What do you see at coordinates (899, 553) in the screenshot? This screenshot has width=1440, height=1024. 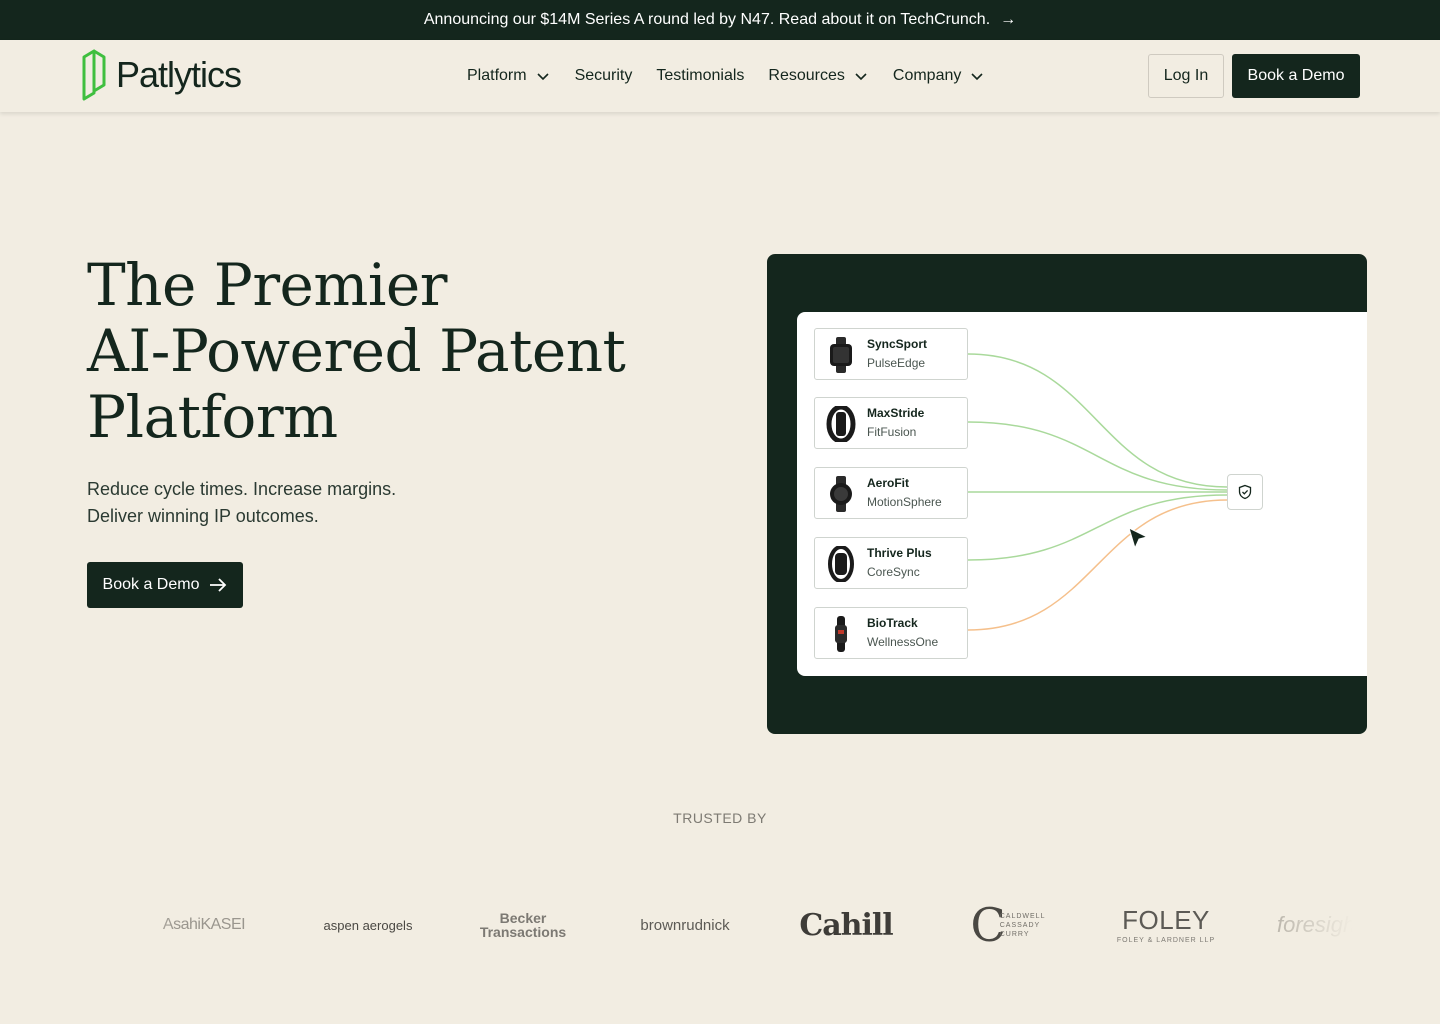 I see `product-name: Thrive Plus` at bounding box center [899, 553].